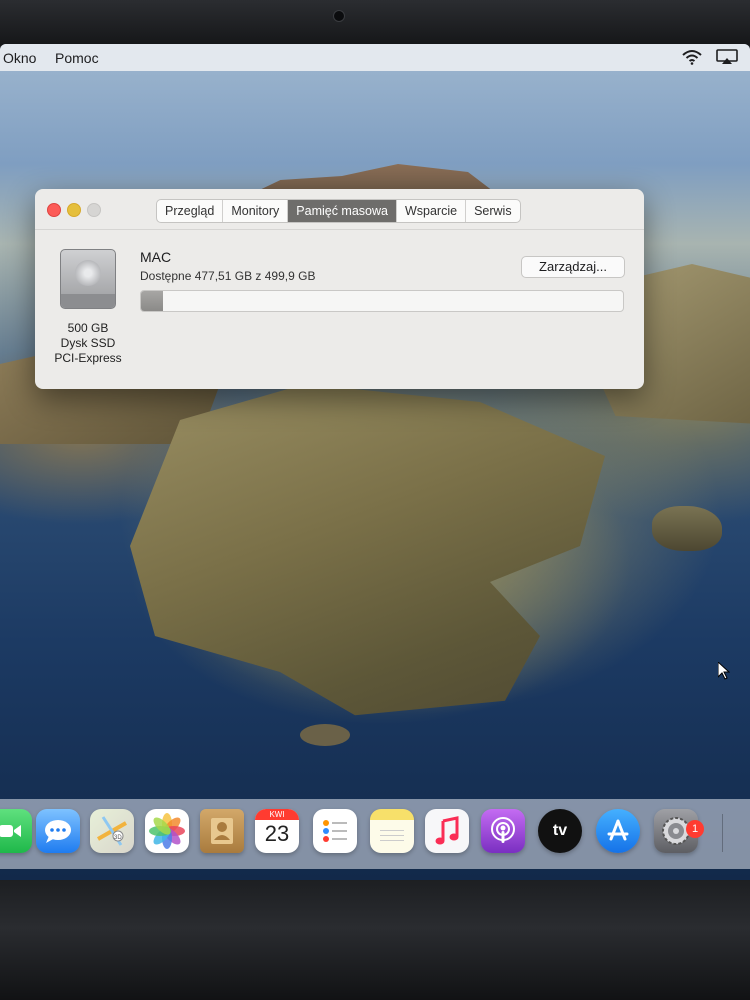 The height and width of the screenshot is (1000, 750). Describe the element at coordinates (94, 210) in the screenshot. I see `zoom-button` at that location.